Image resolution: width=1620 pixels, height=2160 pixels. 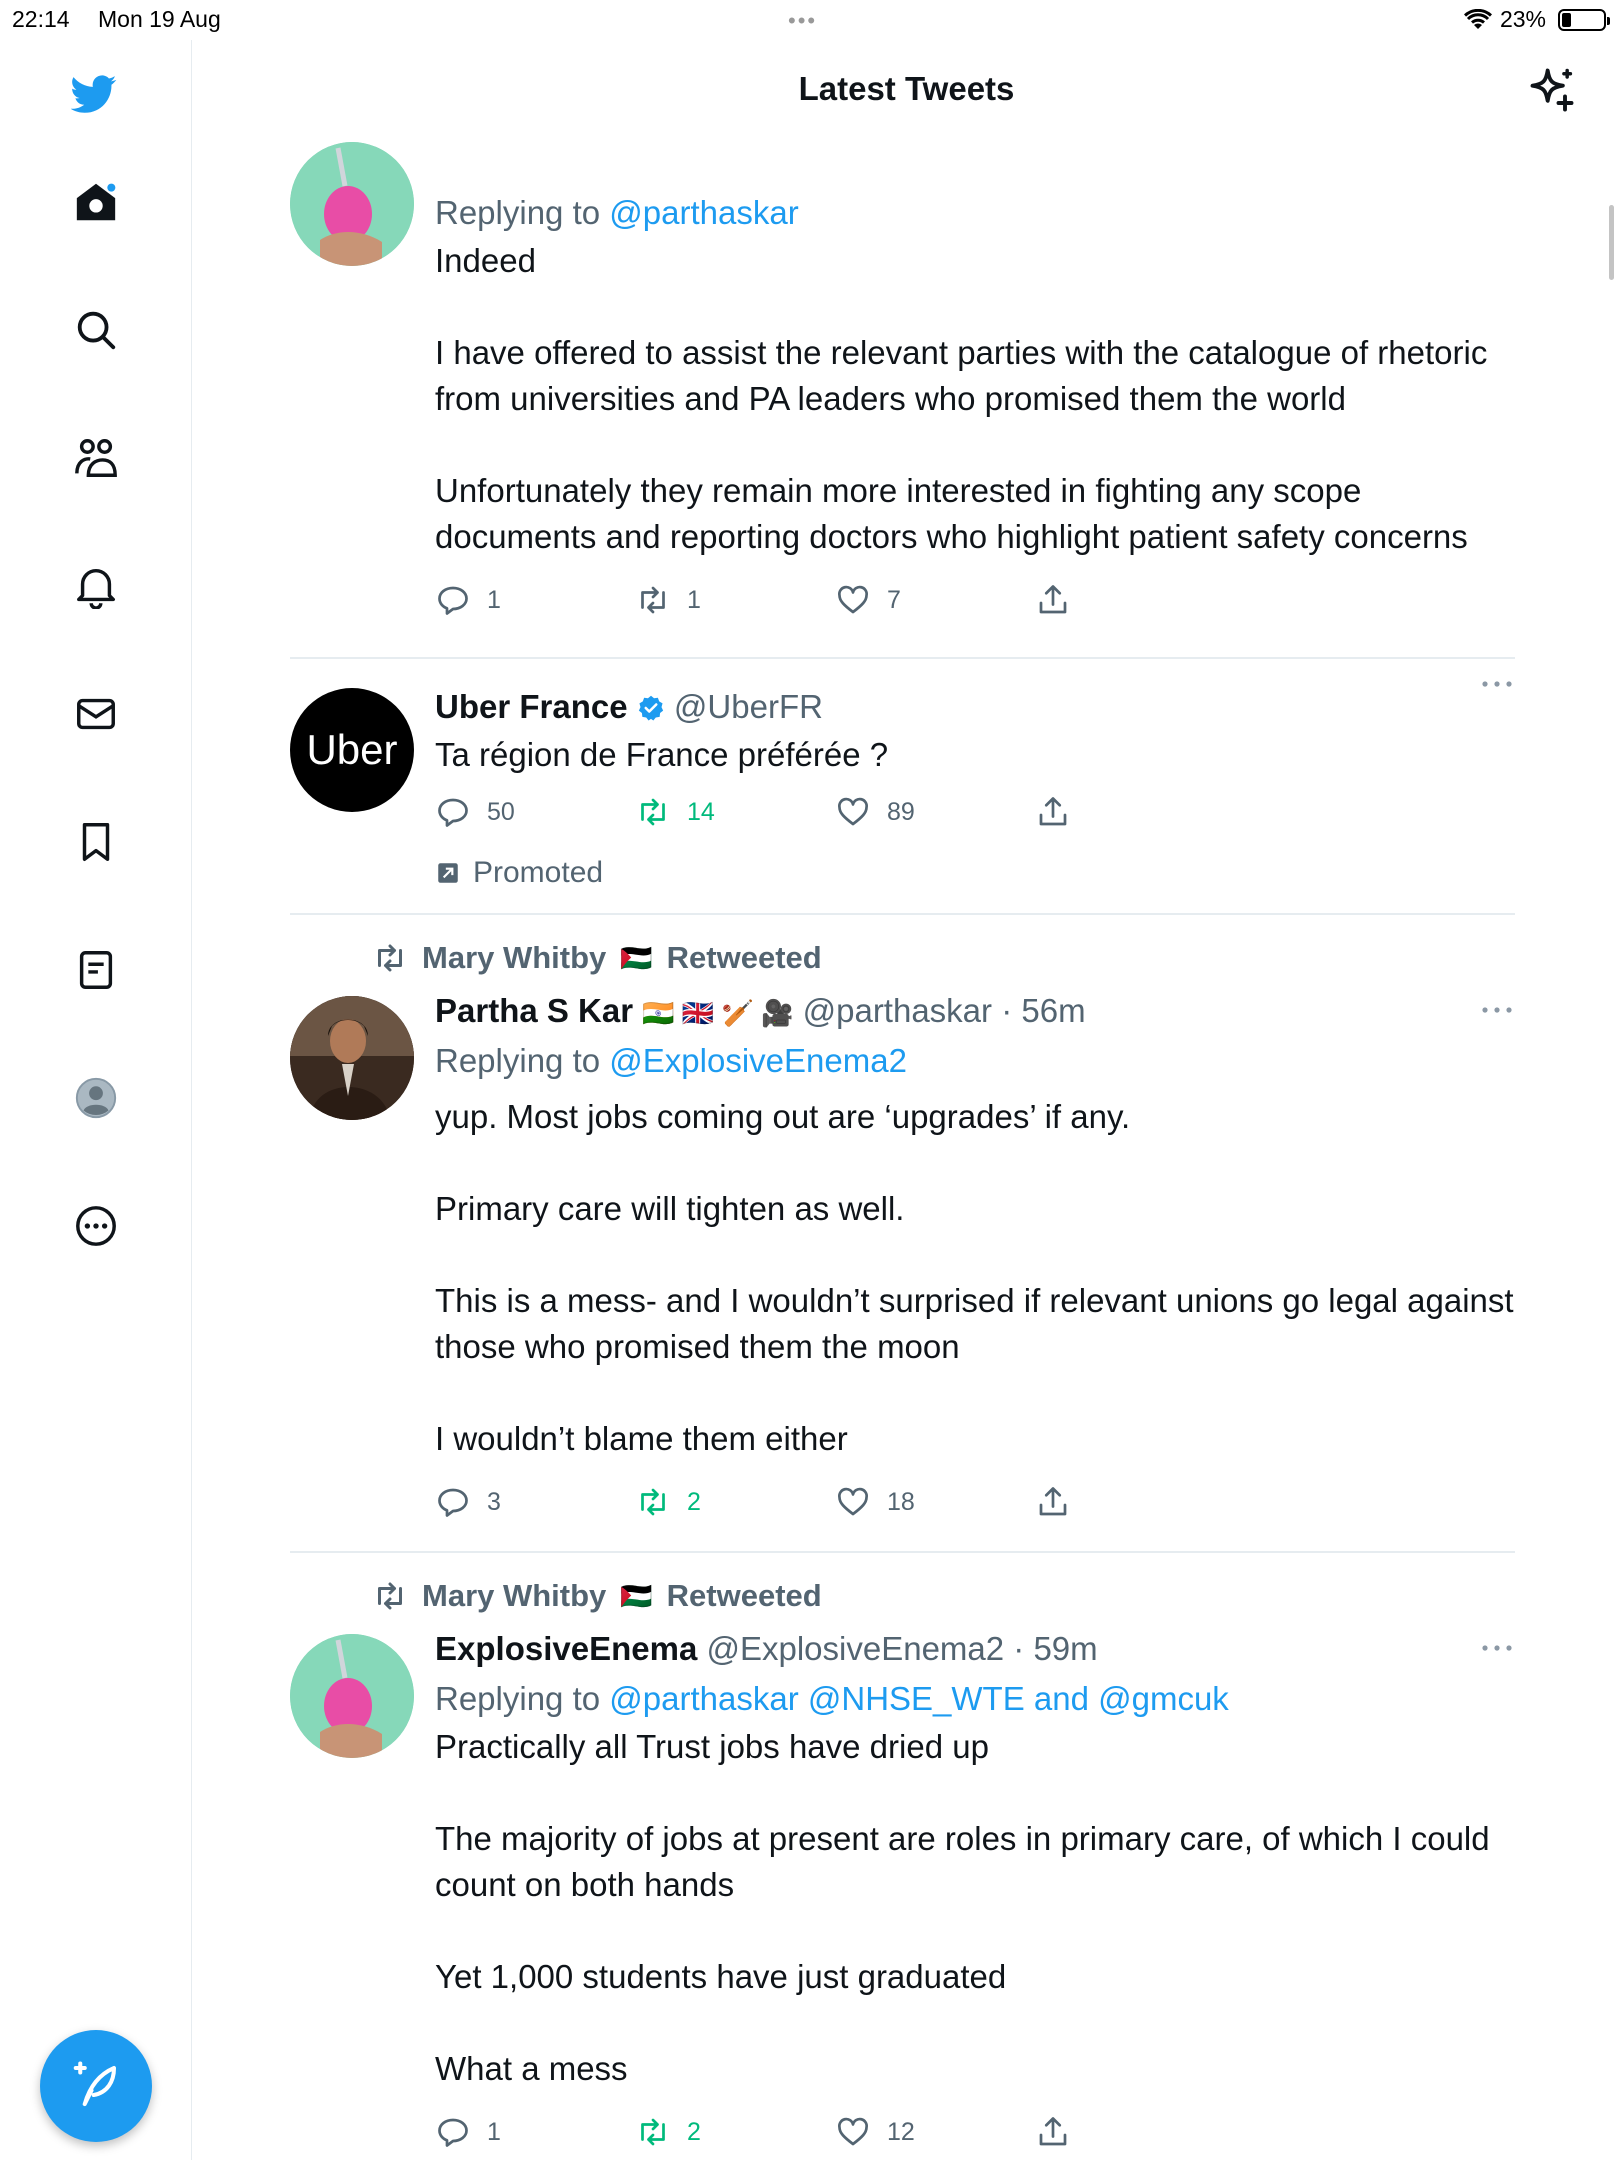 What do you see at coordinates (875, 1502) in the screenshot?
I see `like-button: 18` at bounding box center [875, 1502].